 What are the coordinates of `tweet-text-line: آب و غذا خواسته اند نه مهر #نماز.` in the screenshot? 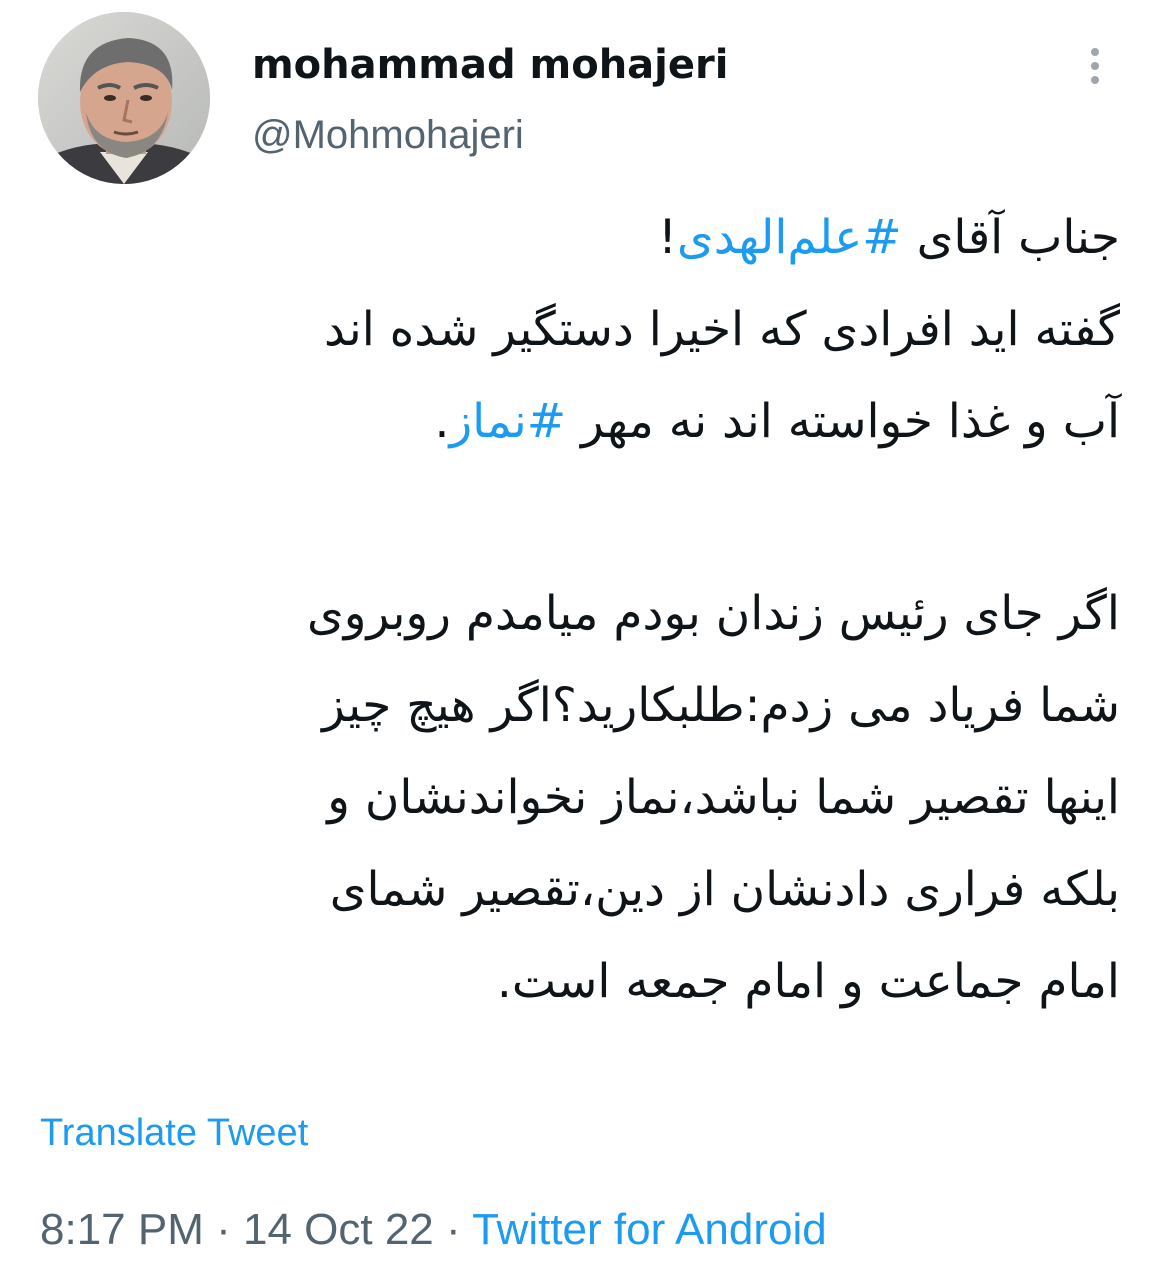 It's located at (777, 421).